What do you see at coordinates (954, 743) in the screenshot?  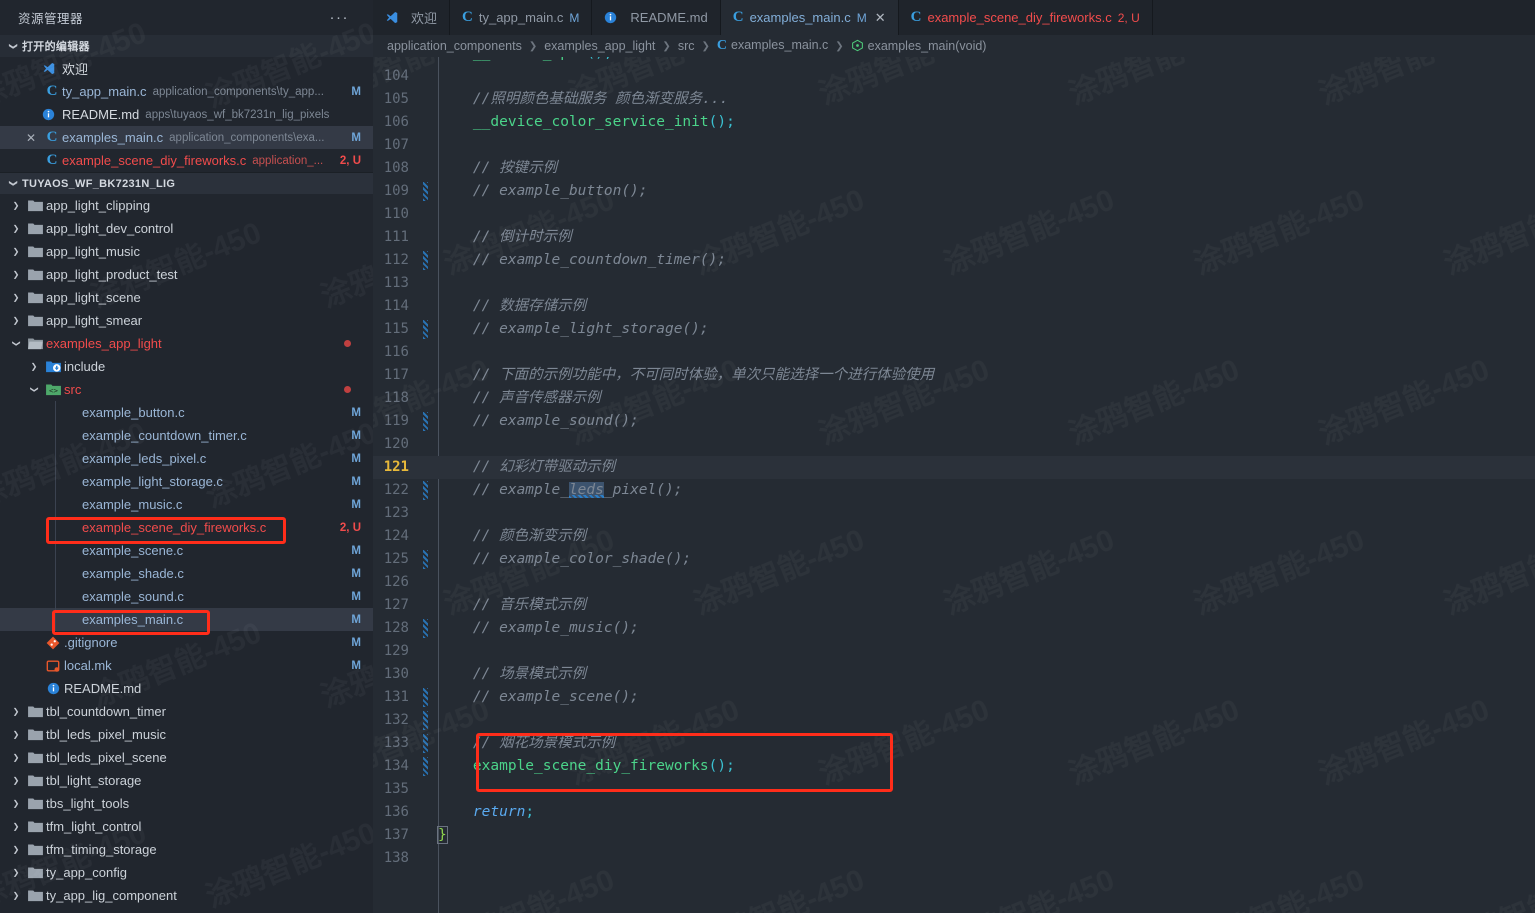 I see `code-line: 133 // 烟花场景模式示例` at bounding box center [954, 743].